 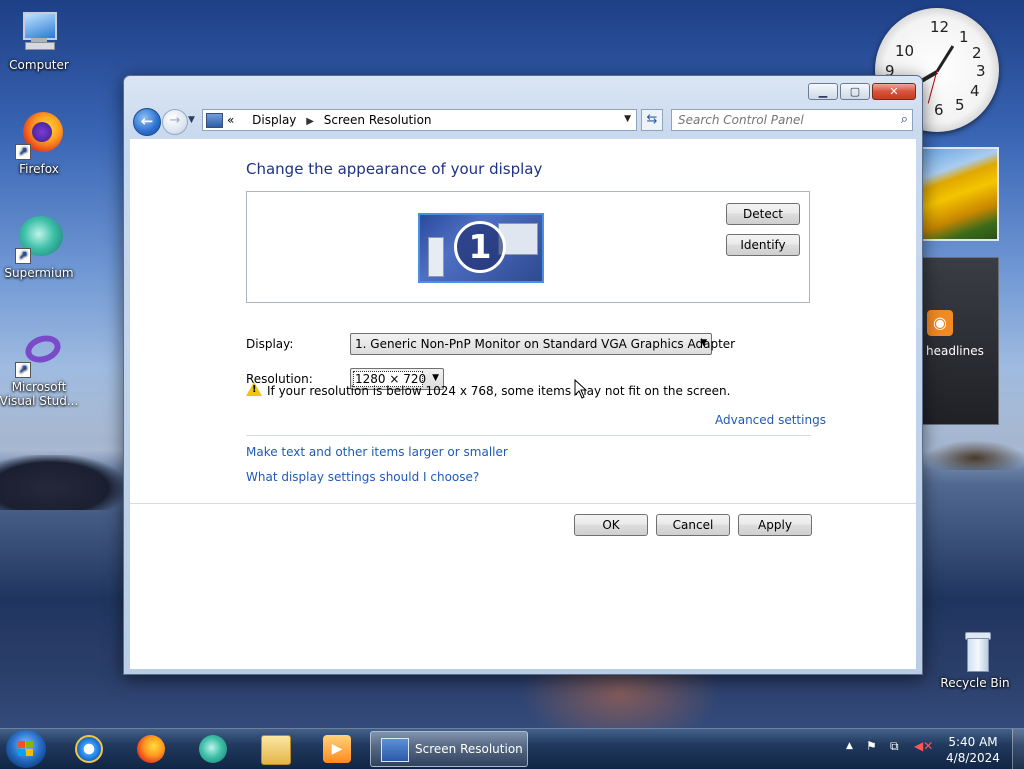 What do you see at coordinates (39, 240) in the screenshot?
I see `supermium-icon: ↗` at bounding box center [39, 240].